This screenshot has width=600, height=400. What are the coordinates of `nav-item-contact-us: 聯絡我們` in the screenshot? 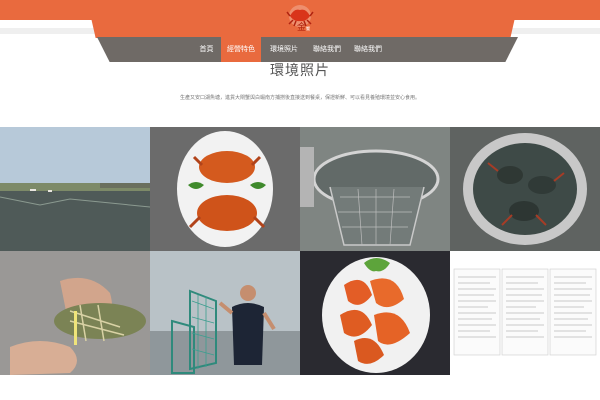 It's located at (327, 49).